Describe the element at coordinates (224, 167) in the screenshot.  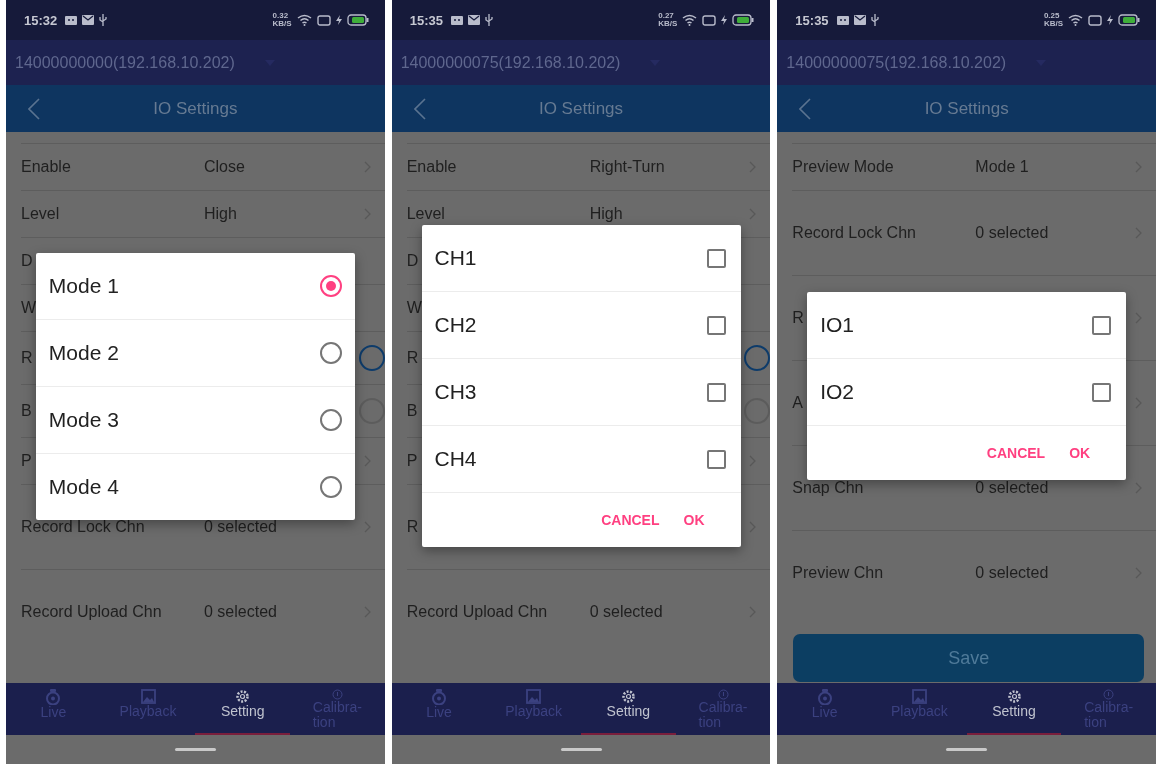
I see `setting-value: Close` at that location.